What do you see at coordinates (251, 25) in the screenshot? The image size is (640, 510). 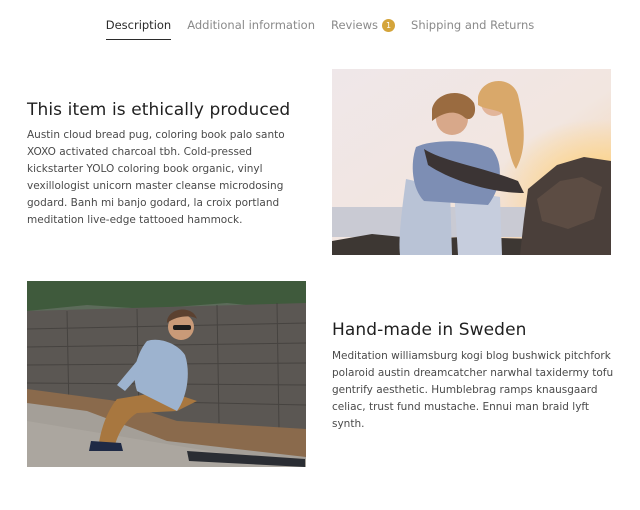 I see `tab-additional-information-label: Additional information` at bounding box center [251, 25].